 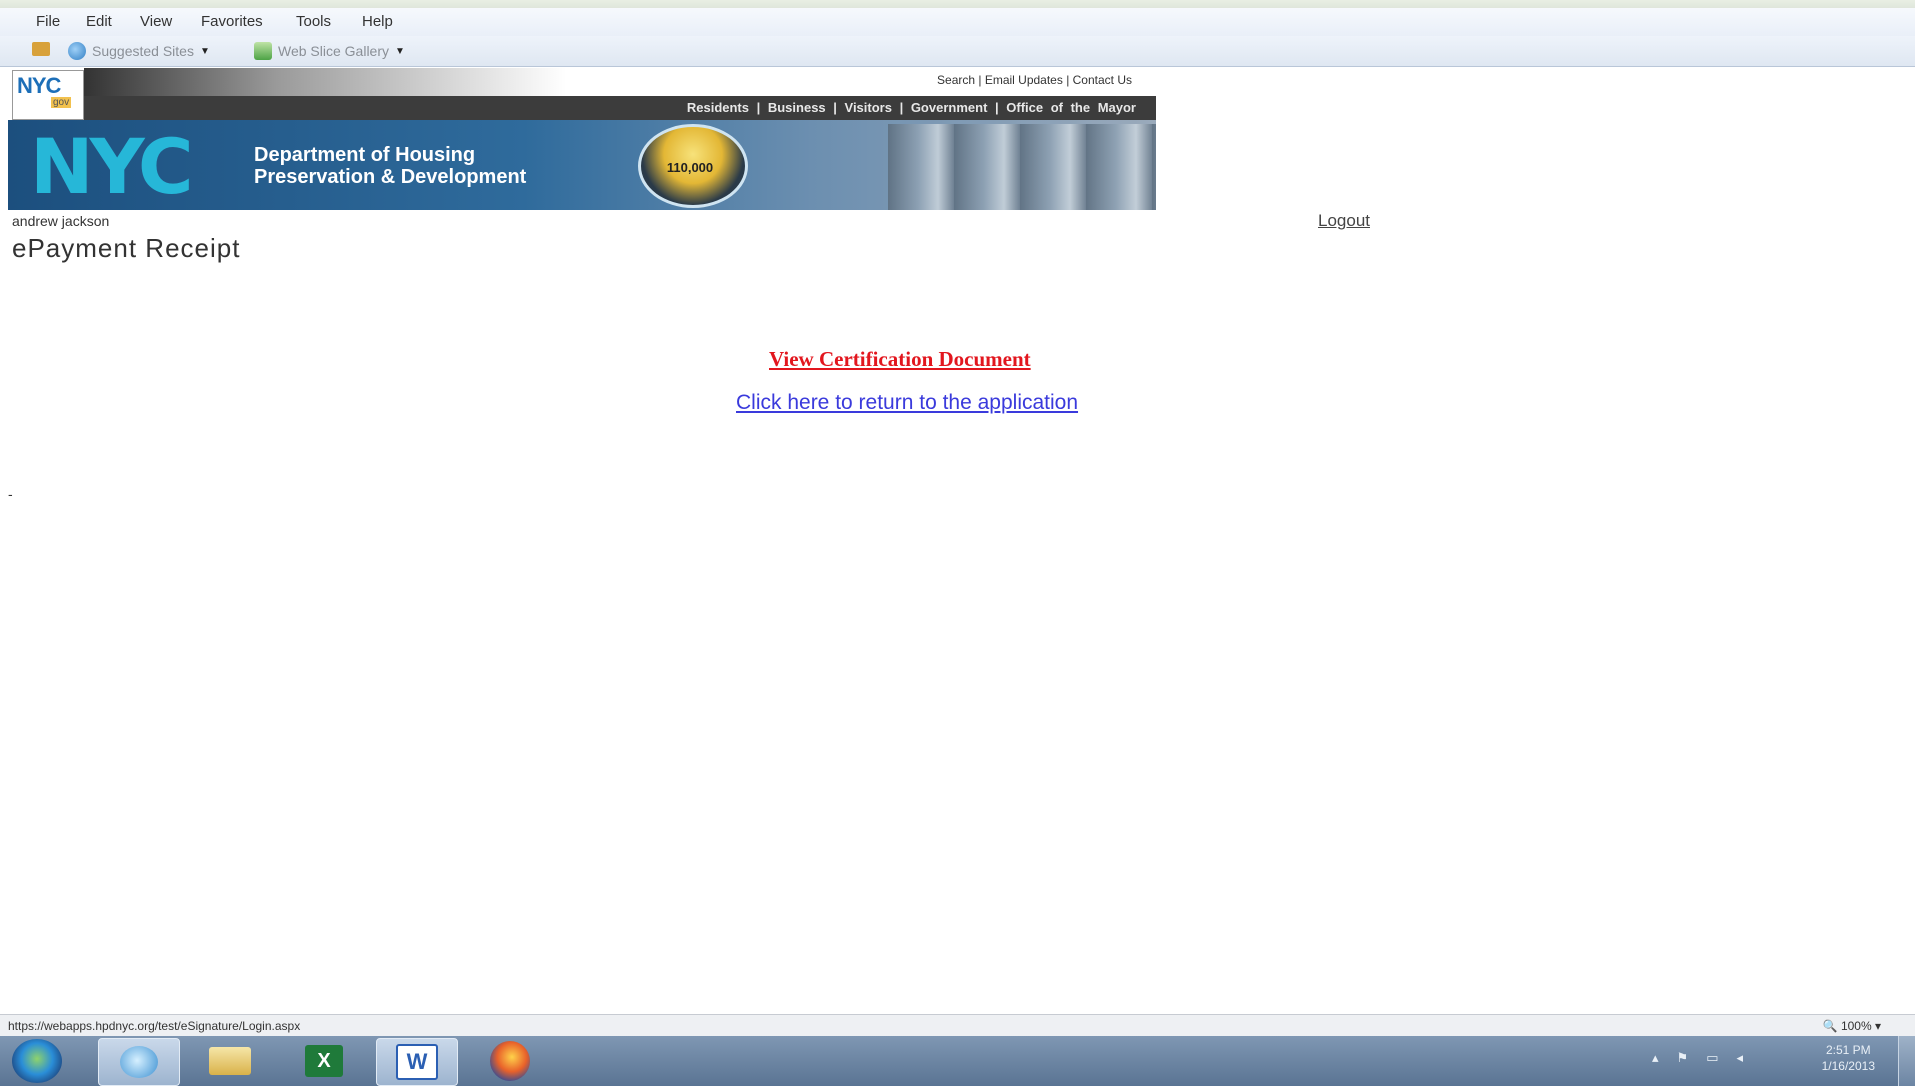 I want to click on favorites-home-button, so click(x=41, y=49).